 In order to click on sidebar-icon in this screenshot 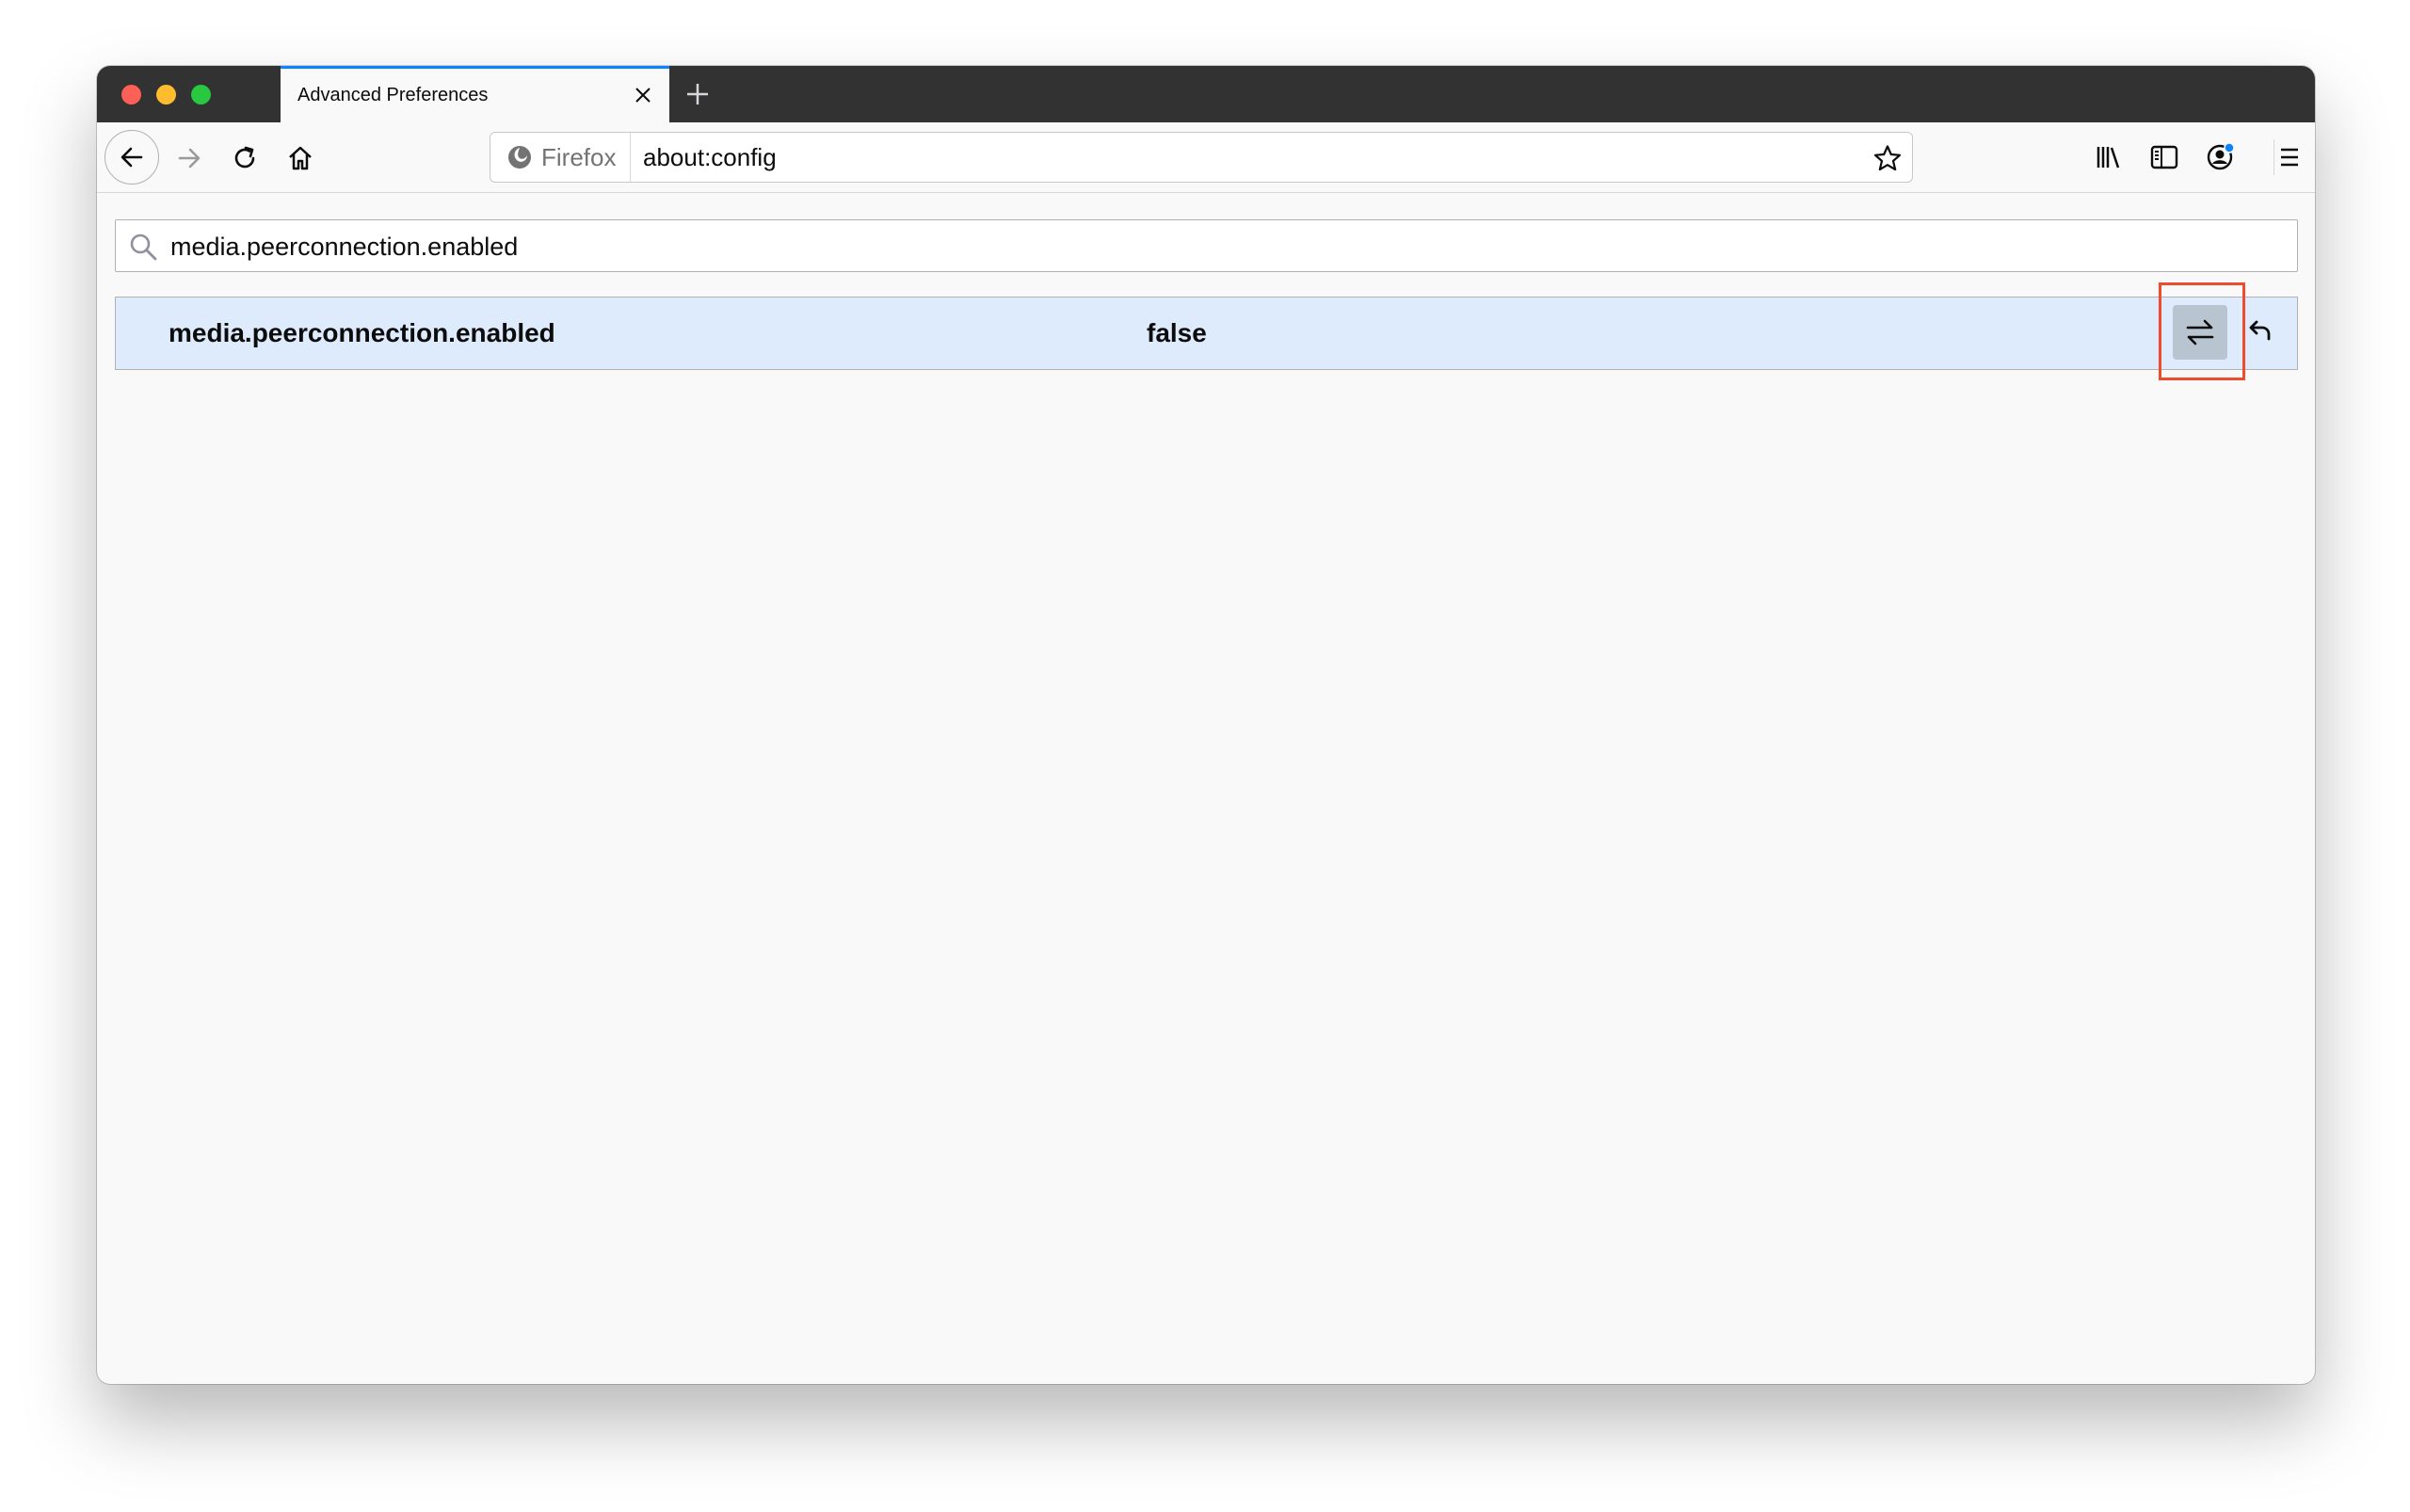, I will do `click(2164, 157)`.